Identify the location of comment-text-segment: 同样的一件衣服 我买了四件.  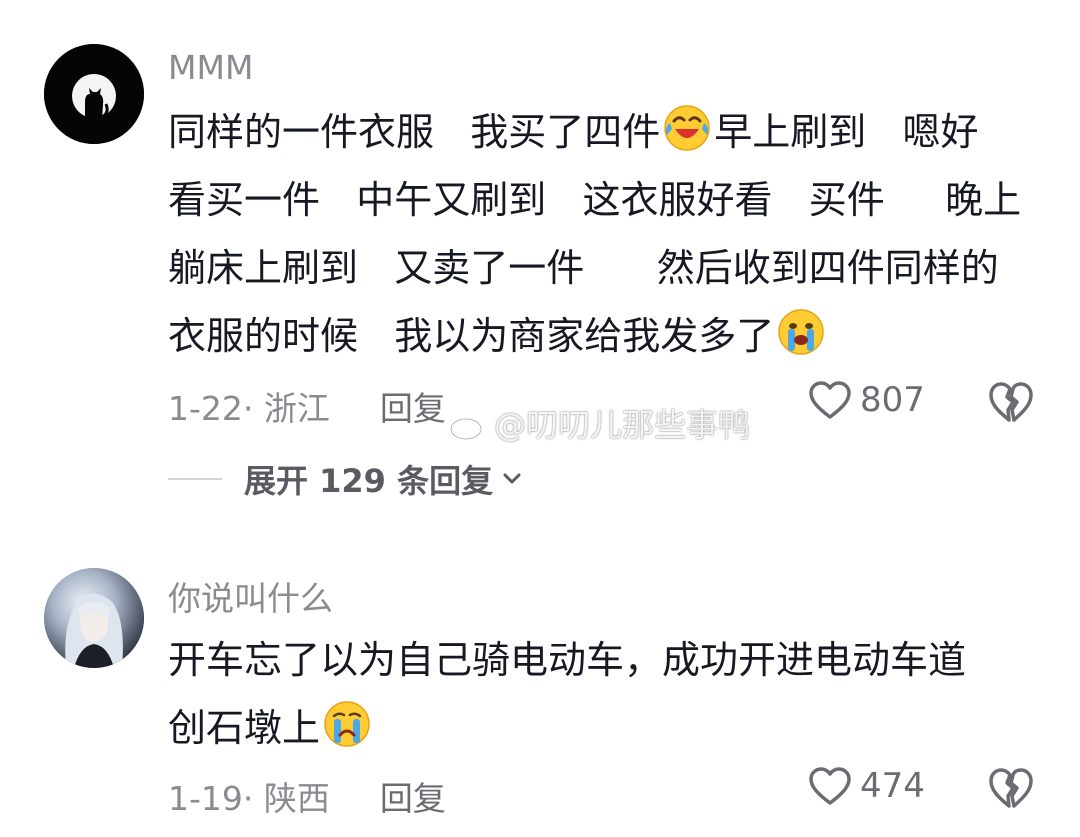
(414, 132).